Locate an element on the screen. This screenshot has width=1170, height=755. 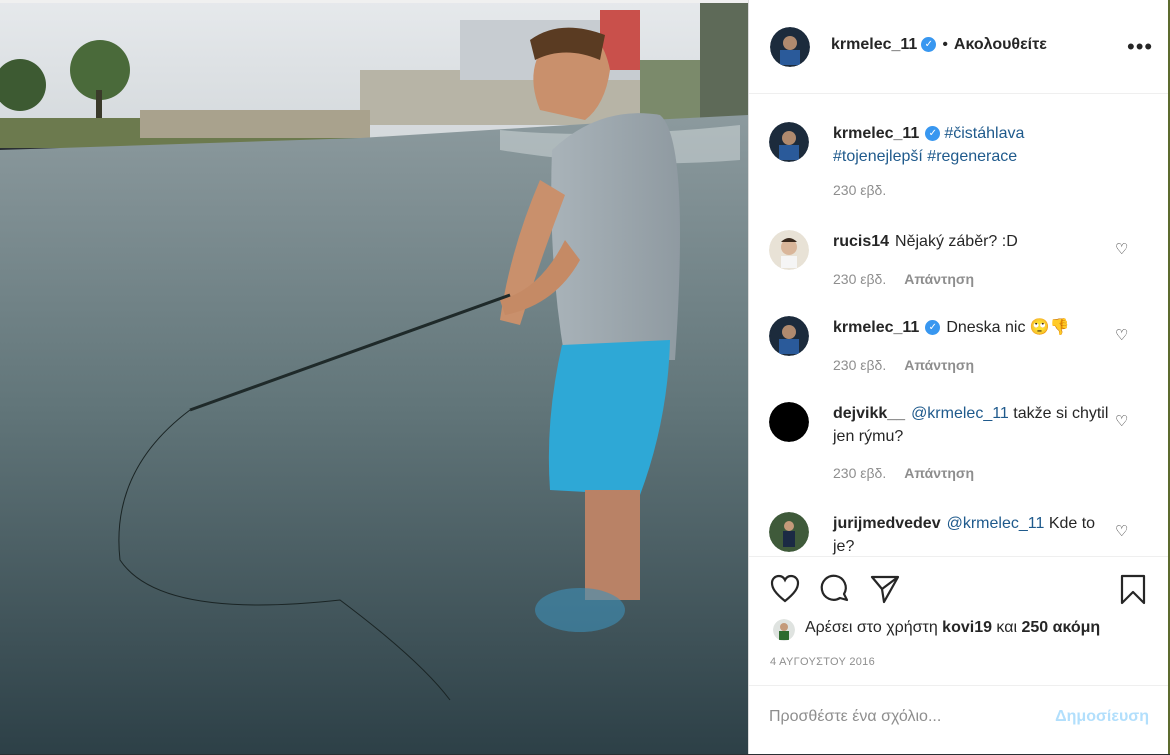
caption-time: 230 εβδ. is located at coordinates (860, 190).